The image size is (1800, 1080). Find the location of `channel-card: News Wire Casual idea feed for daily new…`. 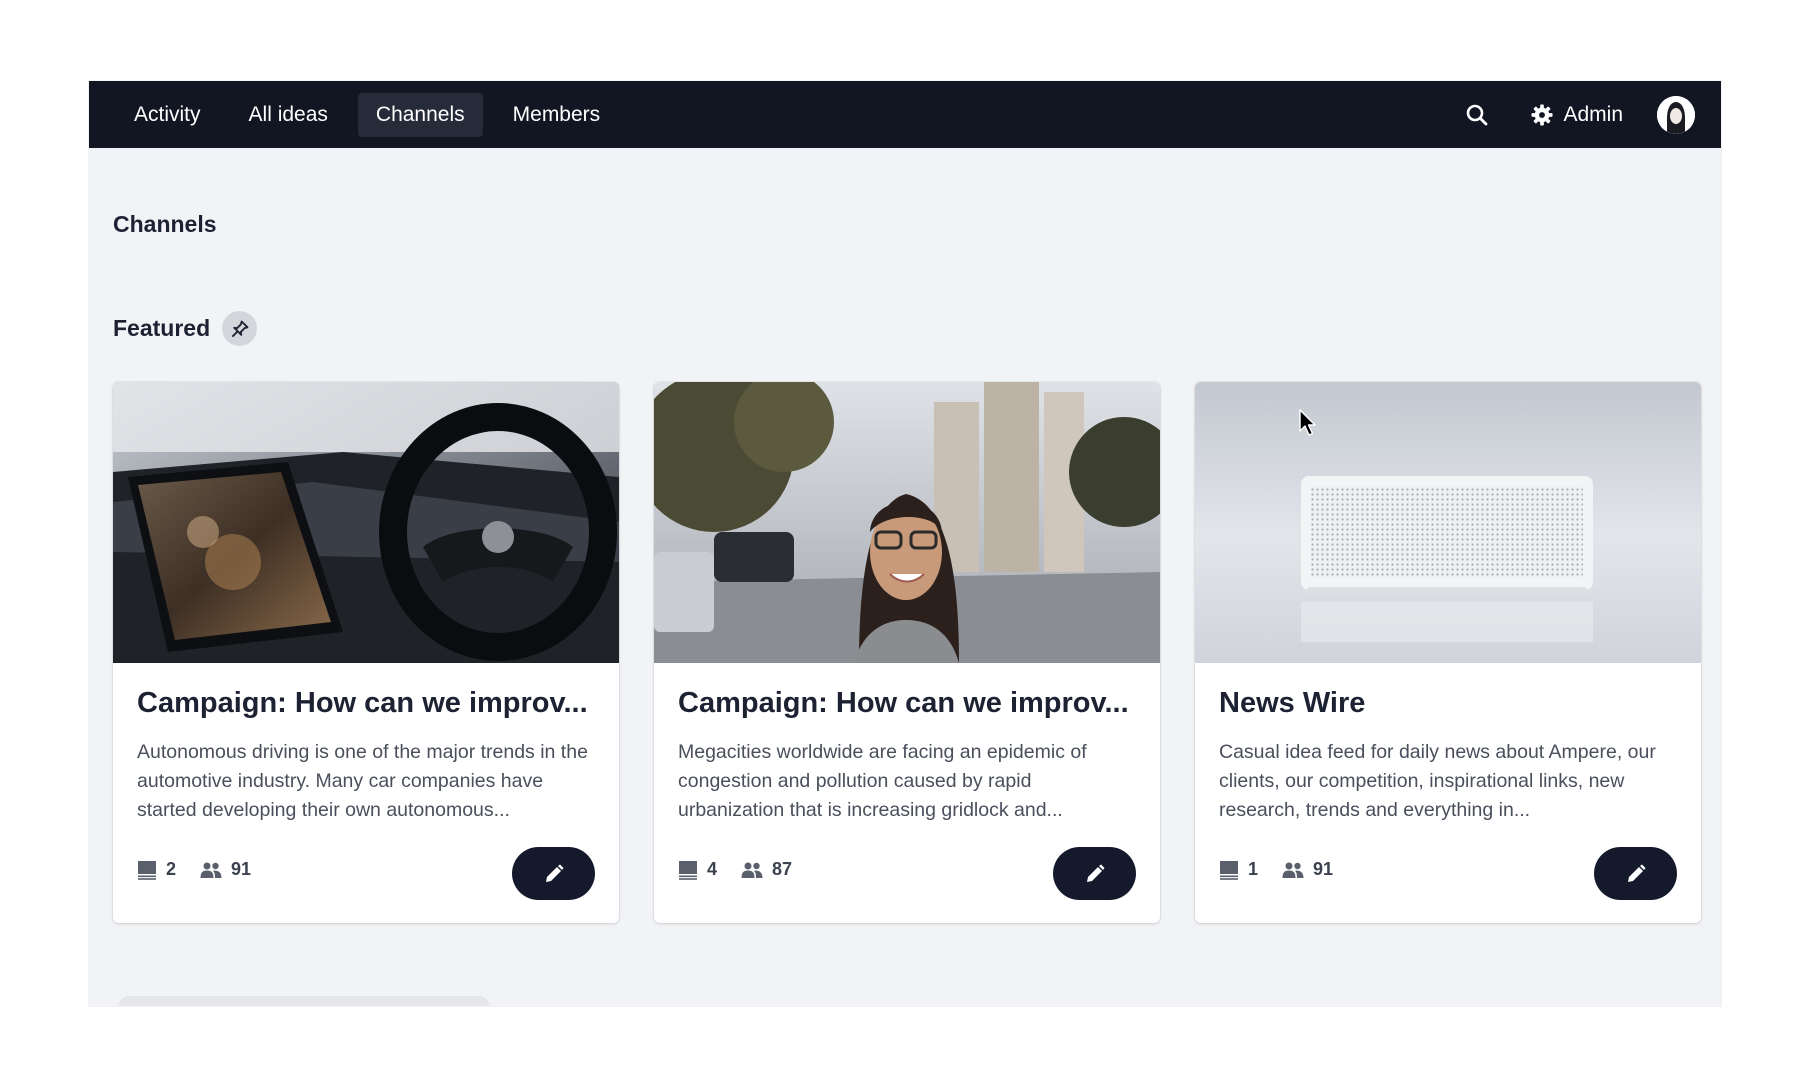

channel-card: News Wire Casual idea feed for daily new… is located at coordinates (1448, 652).